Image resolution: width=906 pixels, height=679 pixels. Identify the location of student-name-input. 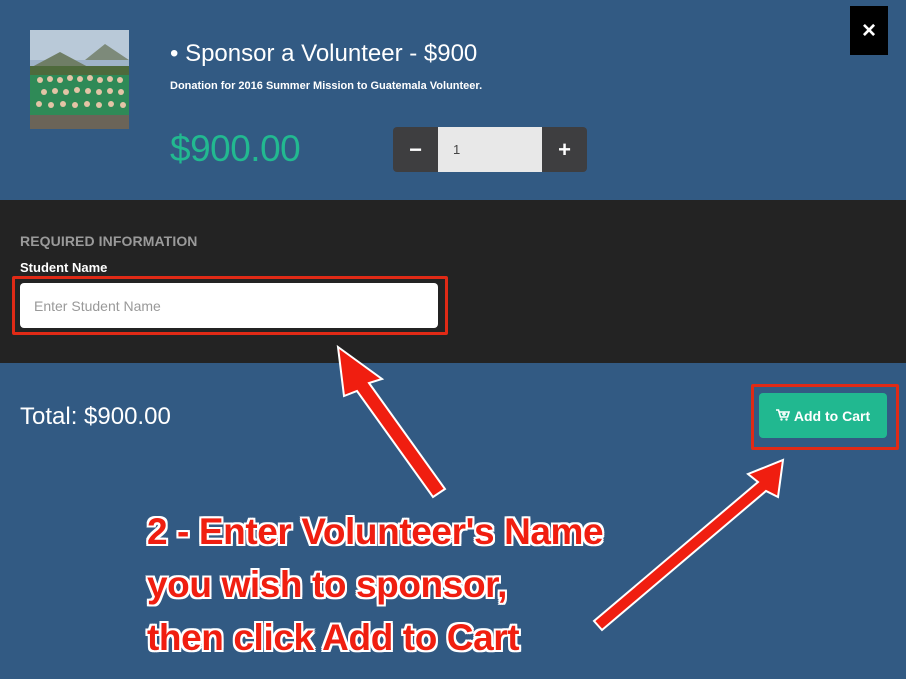
(229, 305).